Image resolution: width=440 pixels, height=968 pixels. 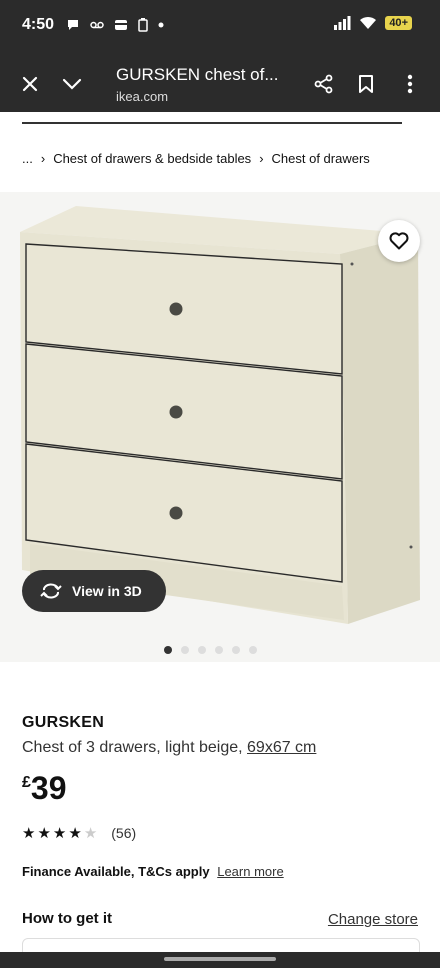 What do you see at coordinates (321, 158) in the screenshot?
I see `breadcrumb-item-chest-of-drawers: Chest of drawers` at bounding box center [321, 158].